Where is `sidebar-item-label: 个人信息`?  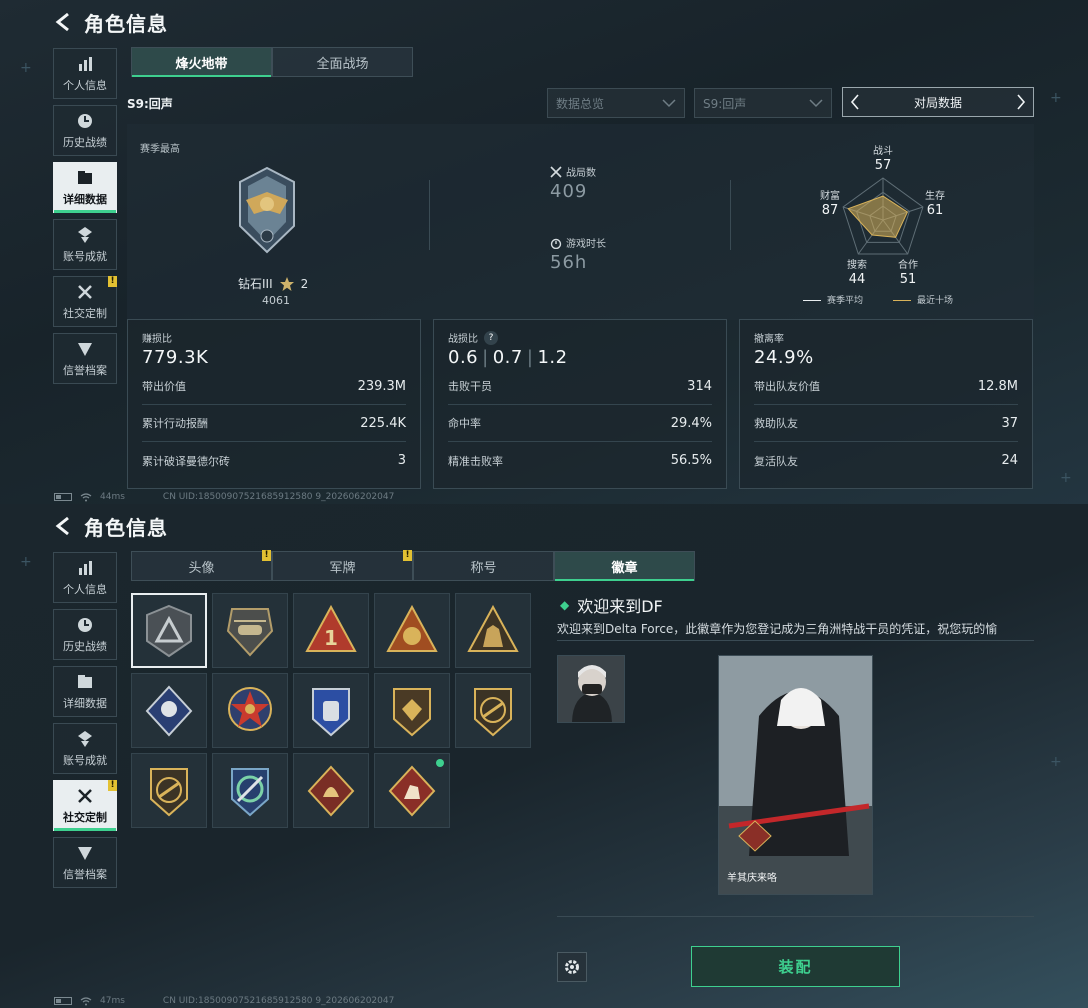
sidebar-item-label: 个人信息 is located at coordinates (85, 589).